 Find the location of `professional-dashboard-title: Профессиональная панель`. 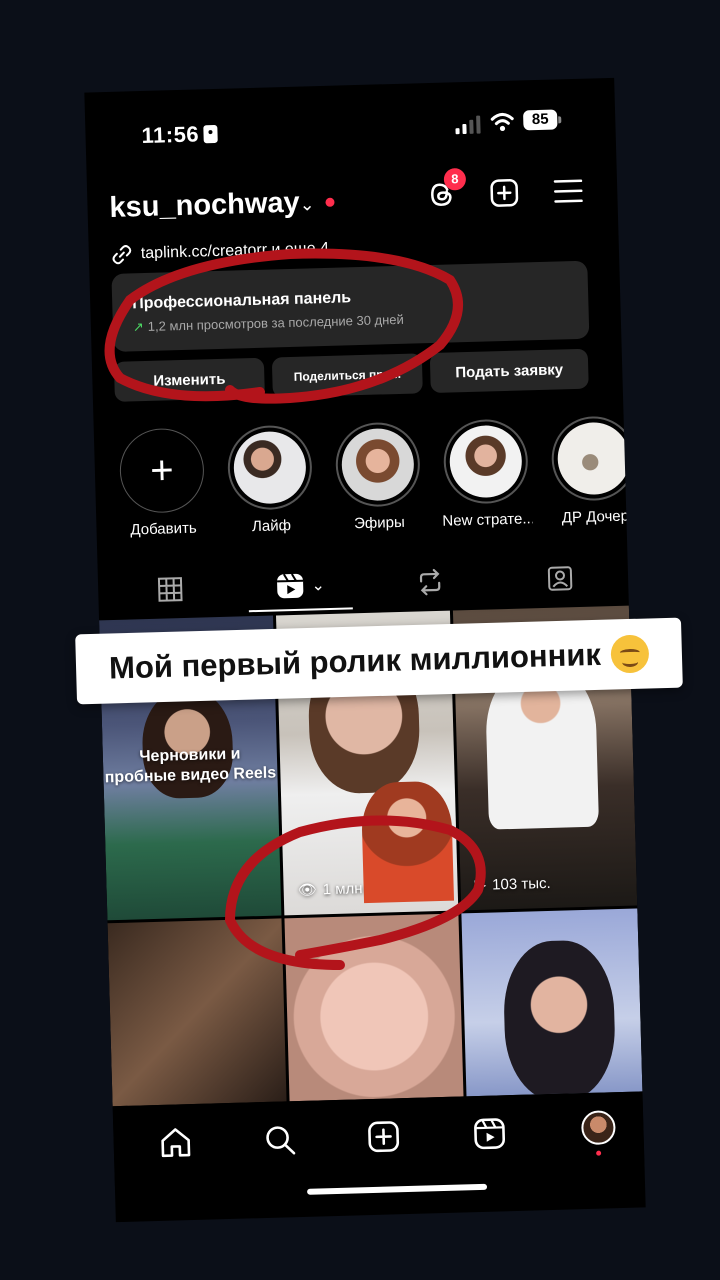

professional-dashboard-title: Профессиональная панель is located at coordinates (242, 301).